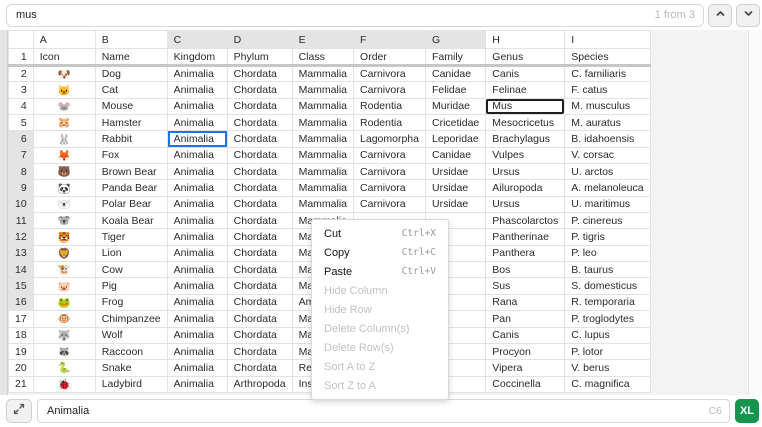  I want to click on cell-G5: Cricetidae, so click(455, 123).